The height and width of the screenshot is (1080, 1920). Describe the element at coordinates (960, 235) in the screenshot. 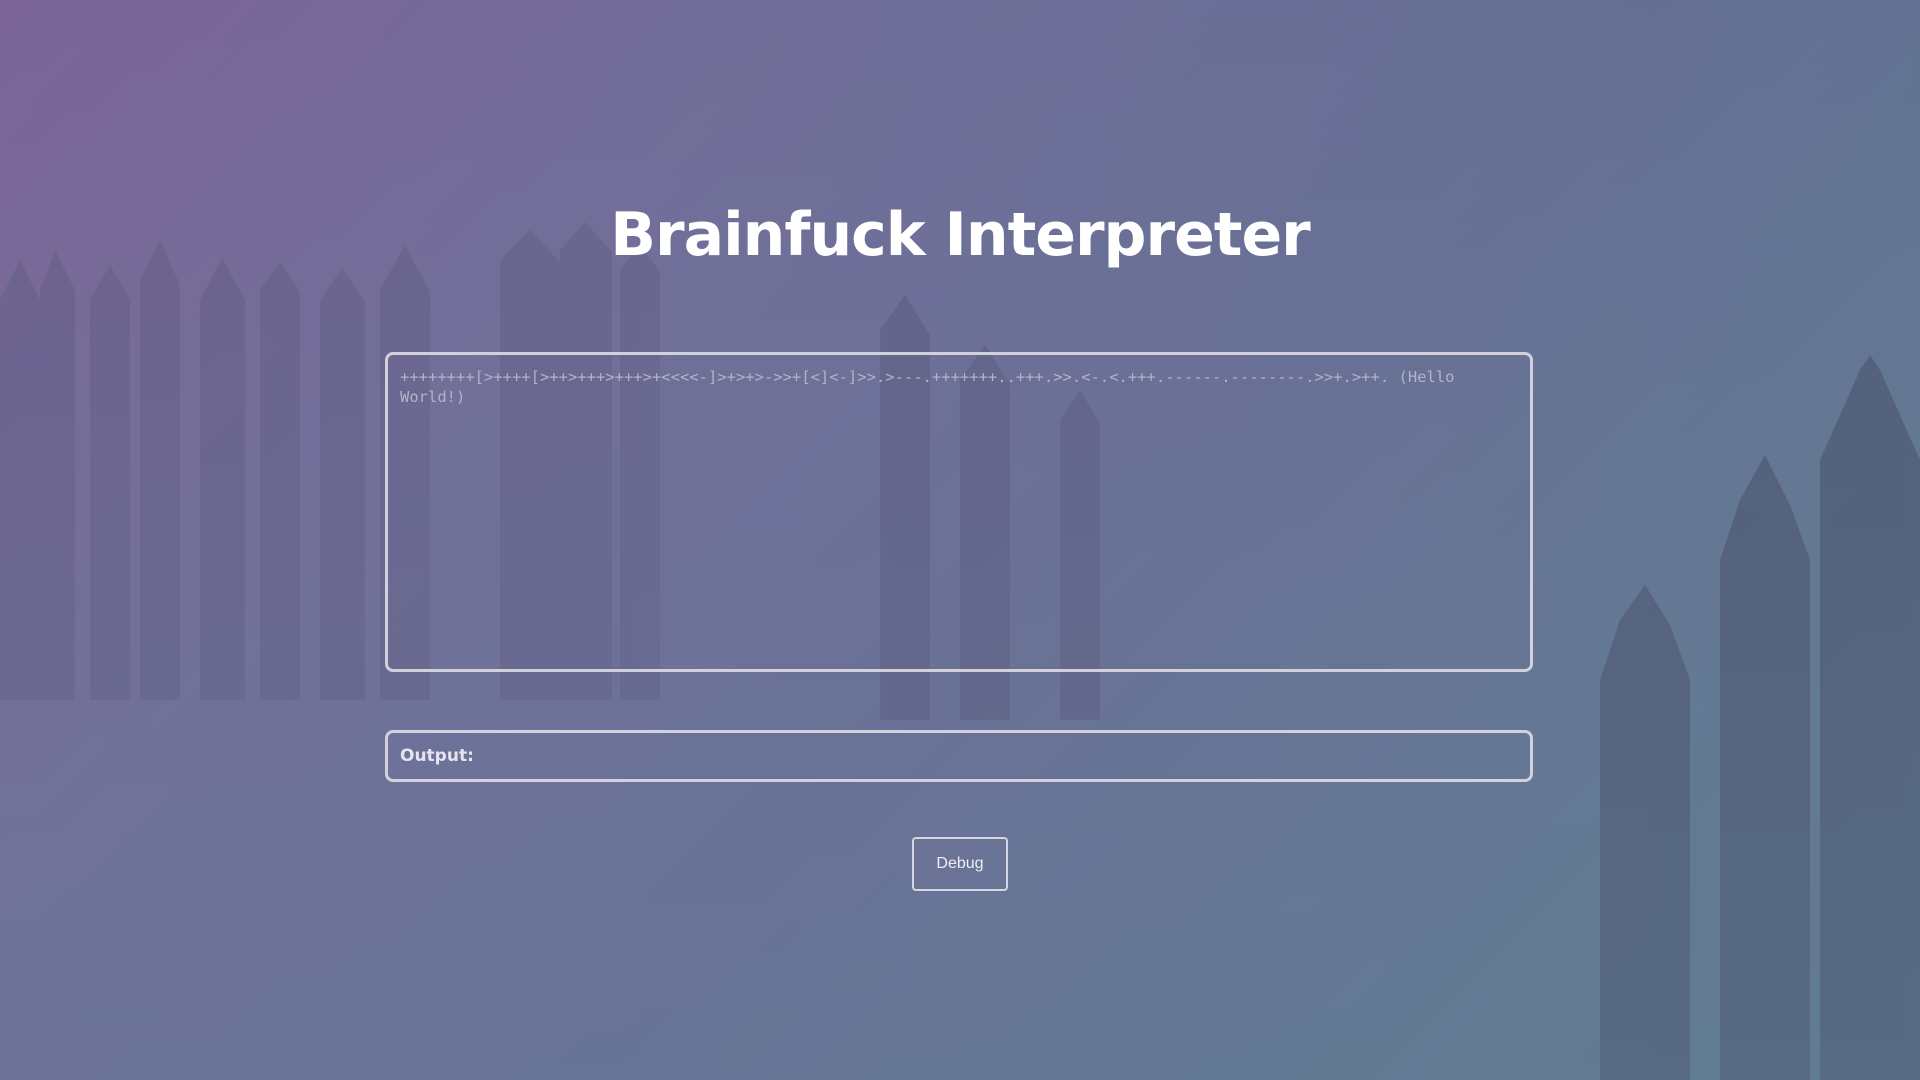

I see `page-title: Brainfuck Interpreter` at that location.